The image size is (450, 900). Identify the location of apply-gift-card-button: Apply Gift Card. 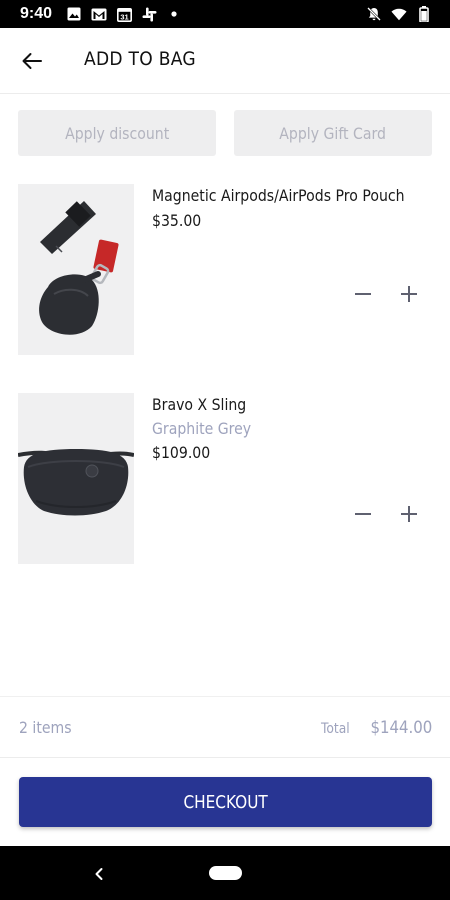
(333, 133).